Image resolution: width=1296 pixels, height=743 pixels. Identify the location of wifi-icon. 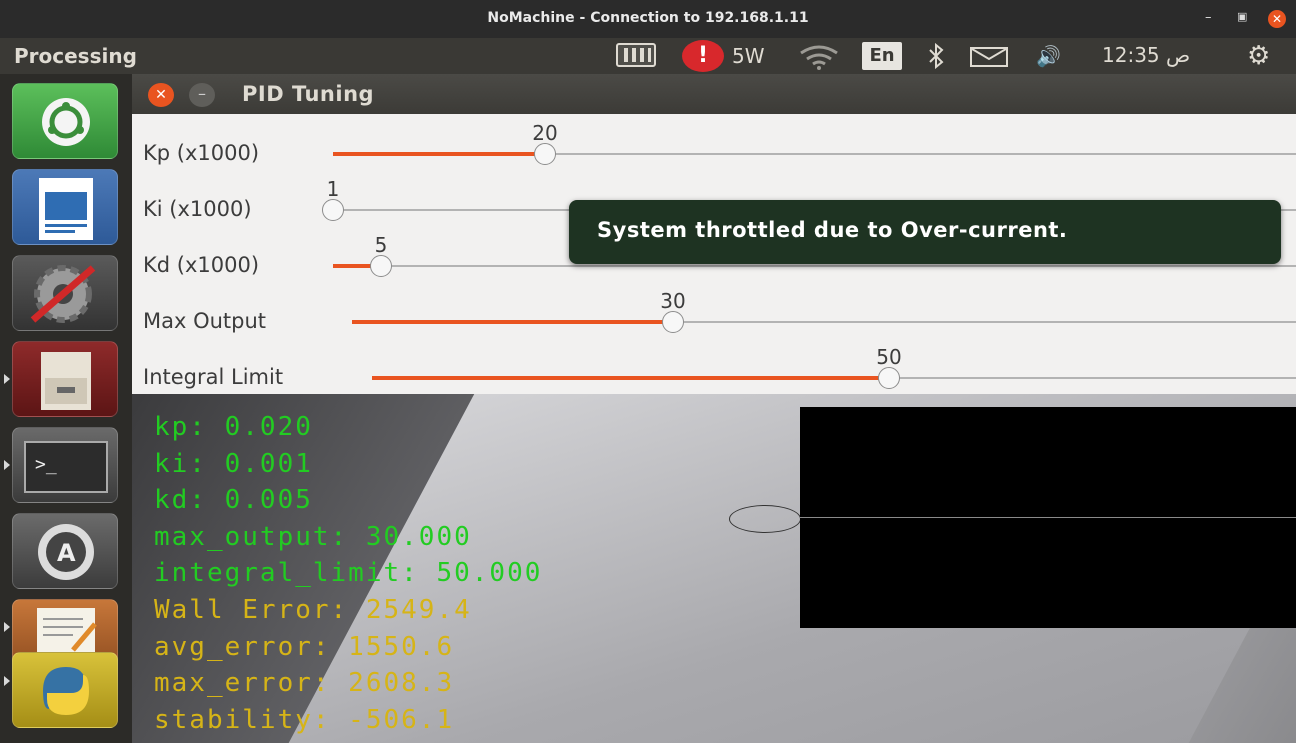
(819, 57).